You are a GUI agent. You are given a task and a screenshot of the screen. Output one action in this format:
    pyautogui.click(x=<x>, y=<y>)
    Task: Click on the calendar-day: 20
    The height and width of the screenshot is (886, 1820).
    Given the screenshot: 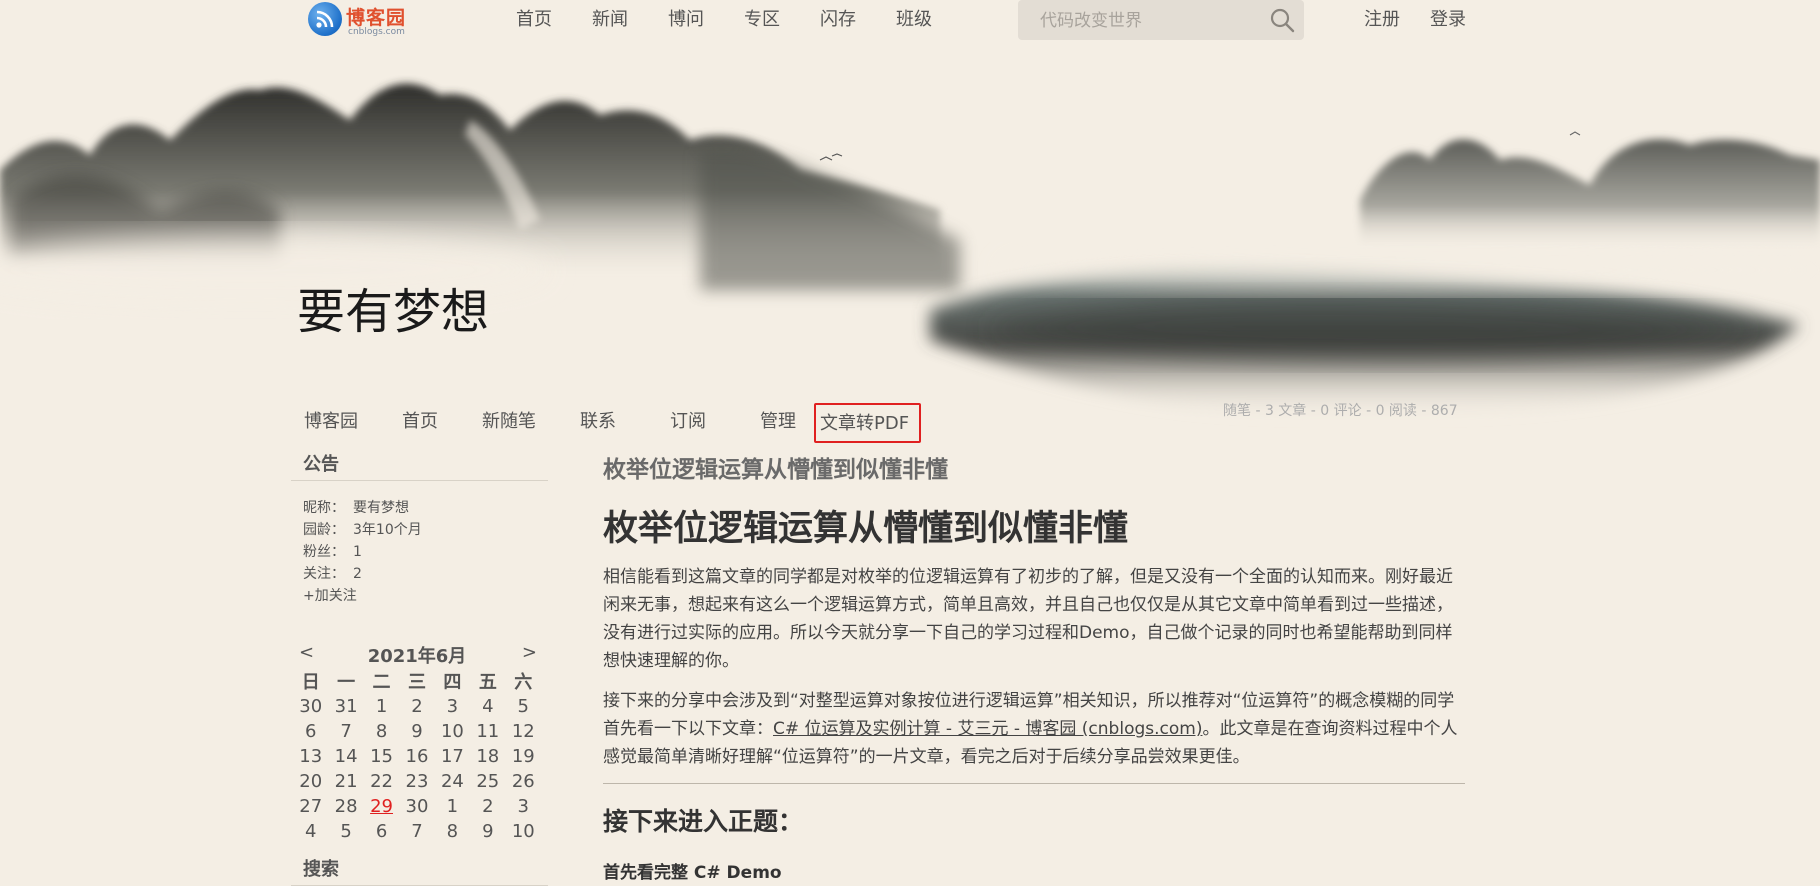 What is the action you would take?
    pyautogui.click(x=310, y=781)
    